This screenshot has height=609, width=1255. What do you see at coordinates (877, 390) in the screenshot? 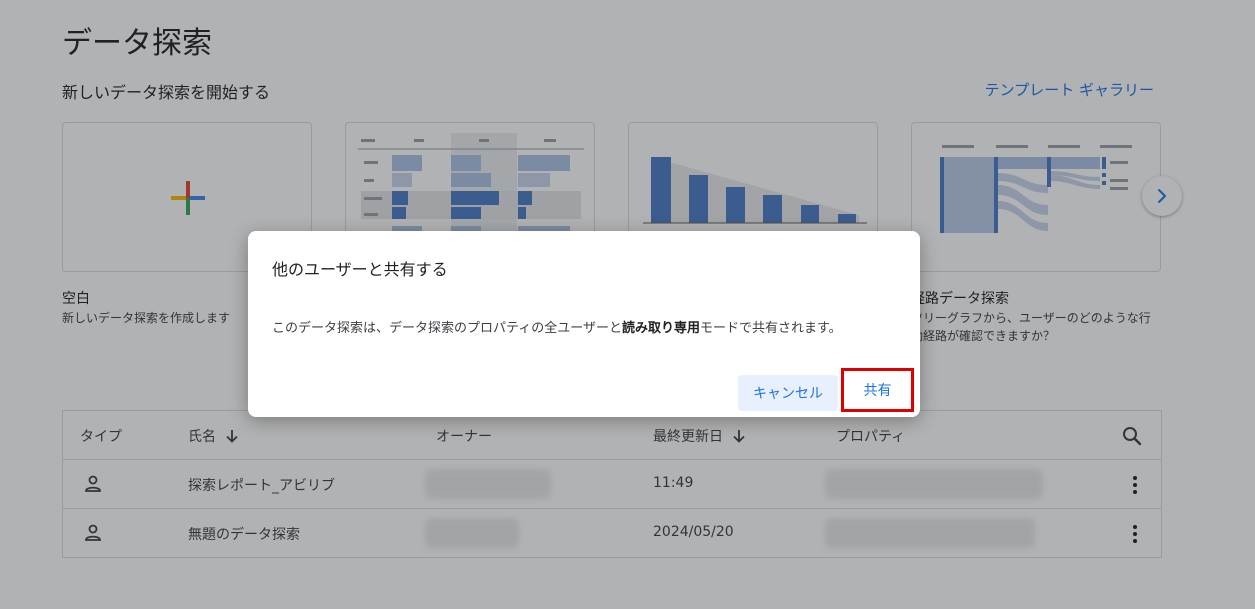
I see `share-button: 共有` at bounding box center [877, 390].